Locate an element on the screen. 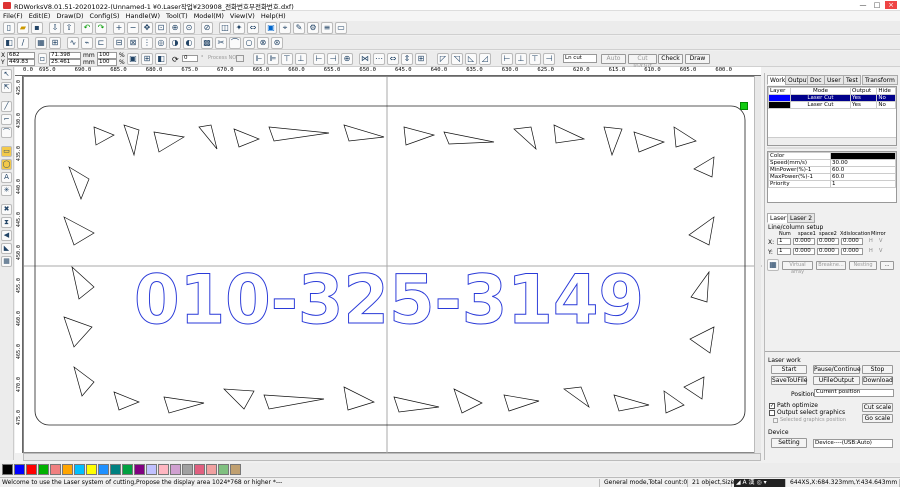 The width and height of the screenshot is (900, 487). maximize-button: □ is located at coordinates (877, 5).